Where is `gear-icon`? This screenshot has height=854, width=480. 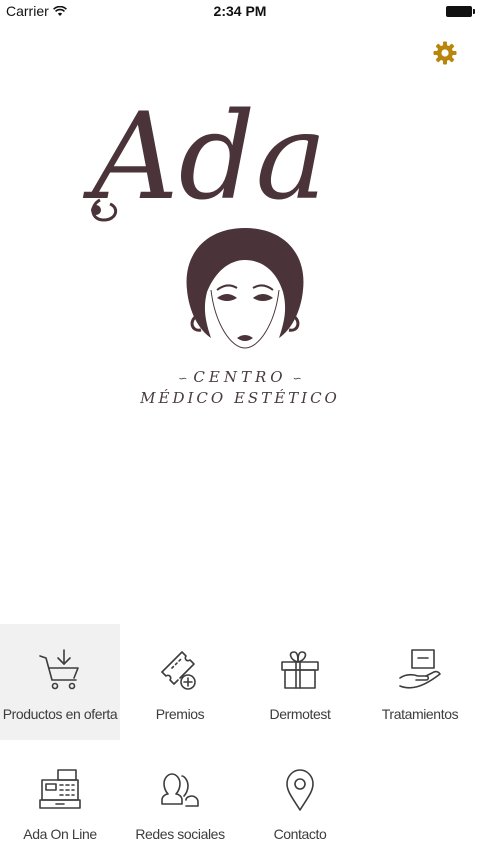 gear-icon is located at coordinates (445, 53).